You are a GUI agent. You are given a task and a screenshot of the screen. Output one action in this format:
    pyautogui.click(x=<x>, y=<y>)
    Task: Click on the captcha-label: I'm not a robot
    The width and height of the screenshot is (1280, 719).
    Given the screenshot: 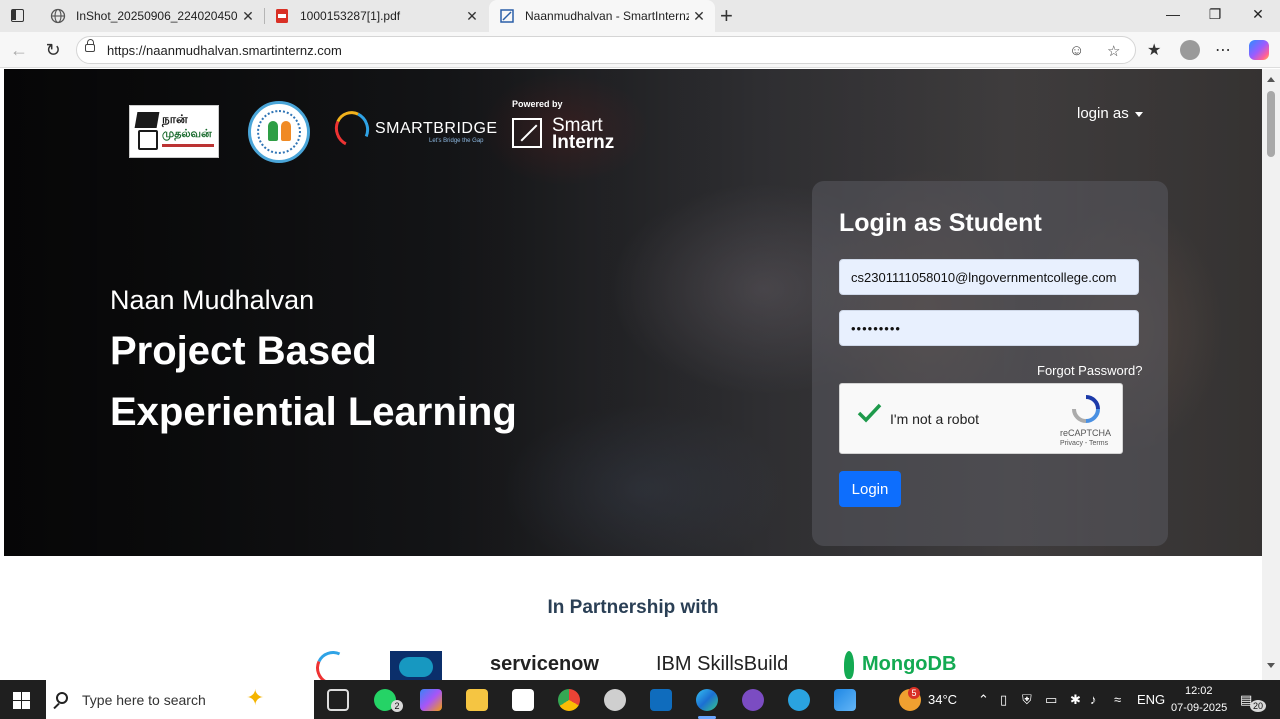 What is the action you would take?
    pyautogui.click(x=935, y=419)
    